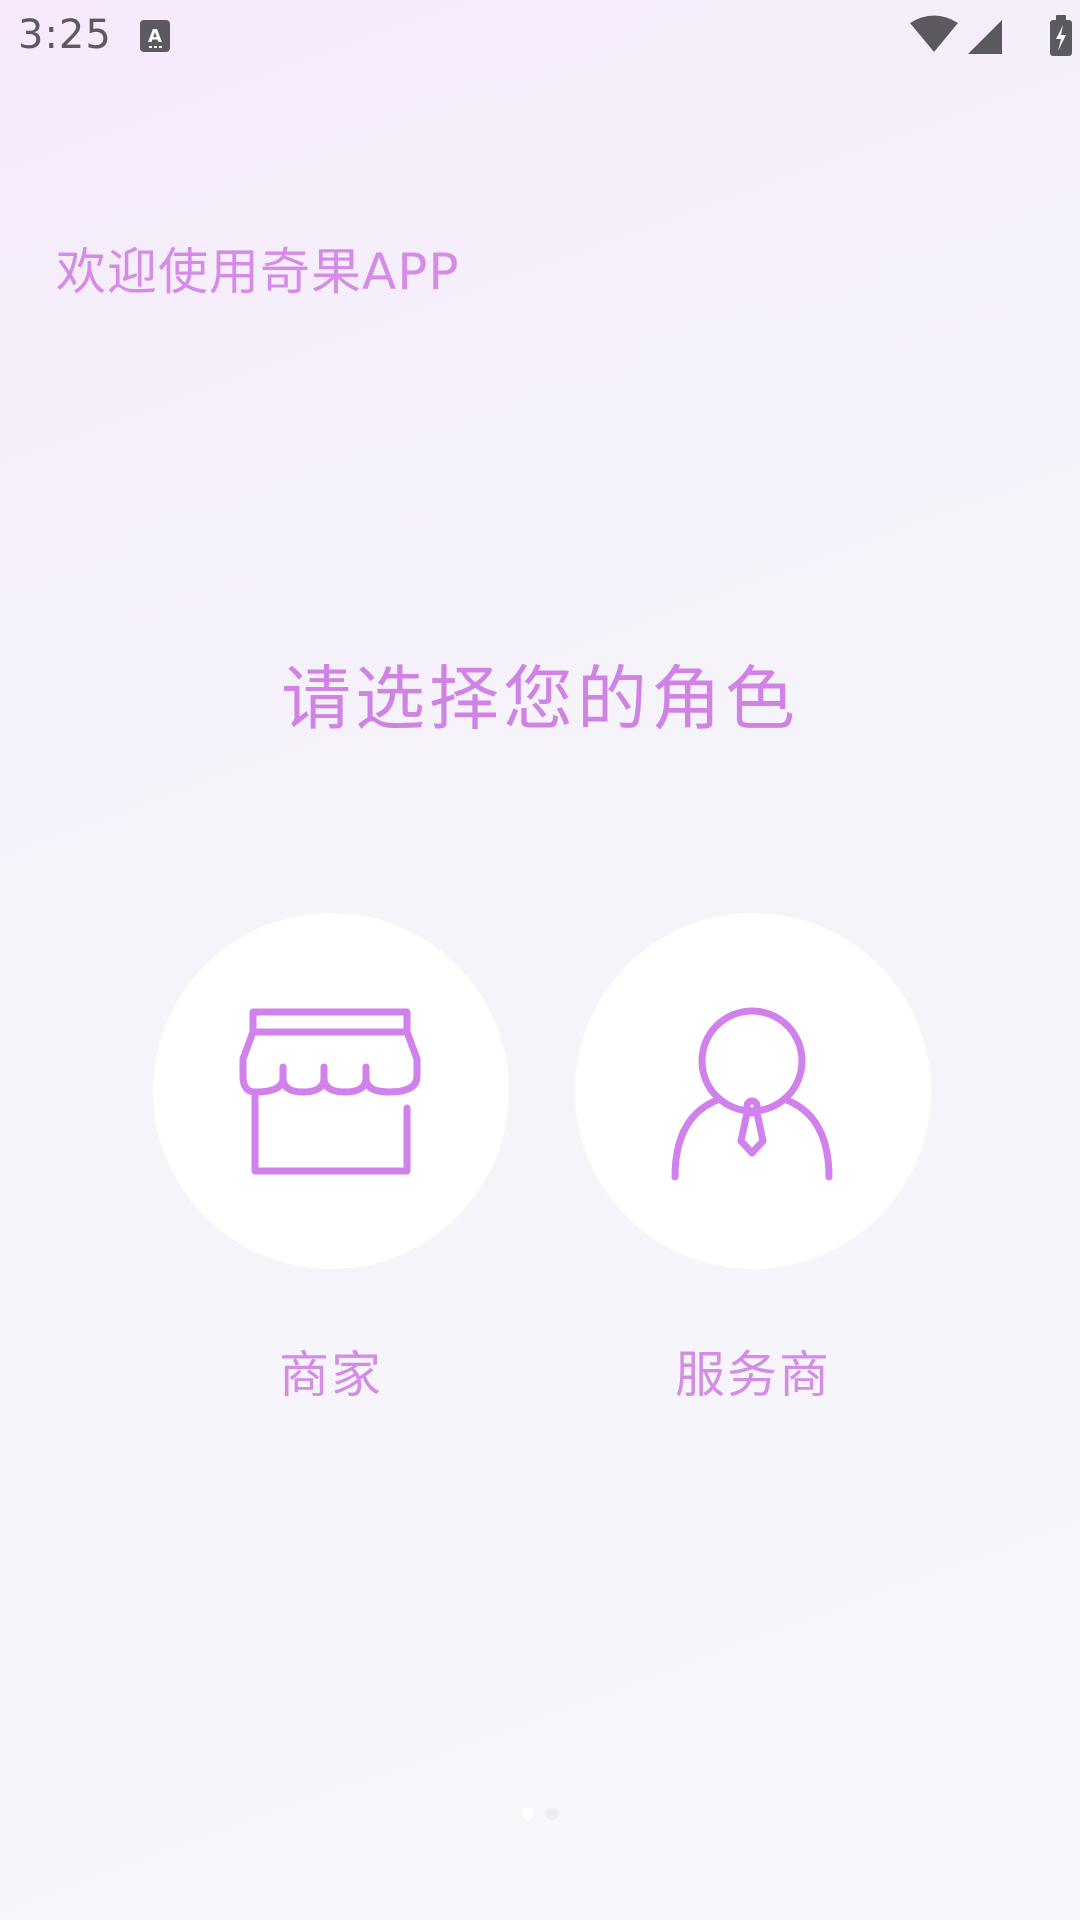 This screenshot has height=1920, width=1080. I want to click on service-provider-role-button, so click(753, 1091).